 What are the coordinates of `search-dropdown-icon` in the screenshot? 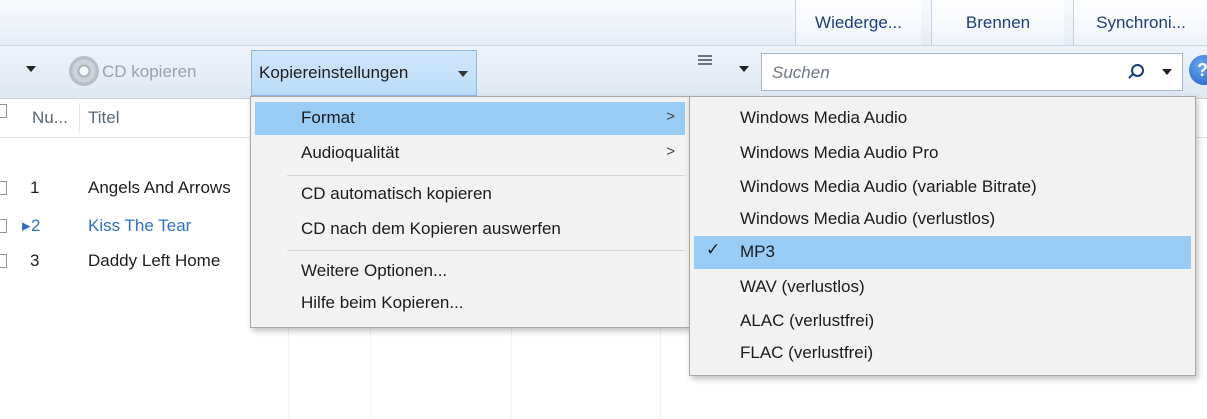 It's located at (1167, 72).